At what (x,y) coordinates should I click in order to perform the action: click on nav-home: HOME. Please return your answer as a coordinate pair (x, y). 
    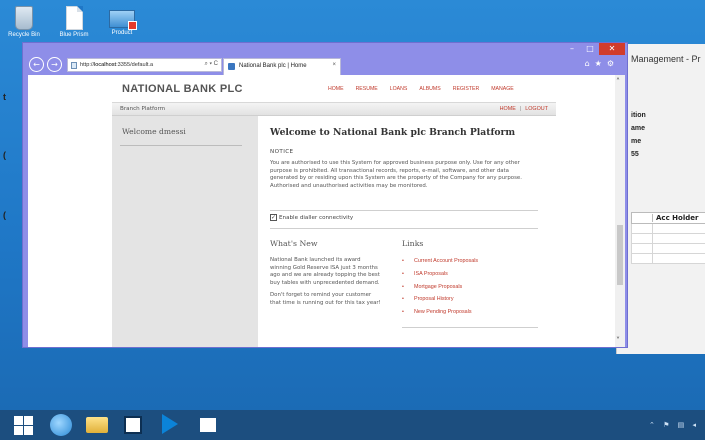
    Looking at the image, I should click on (336, 89).